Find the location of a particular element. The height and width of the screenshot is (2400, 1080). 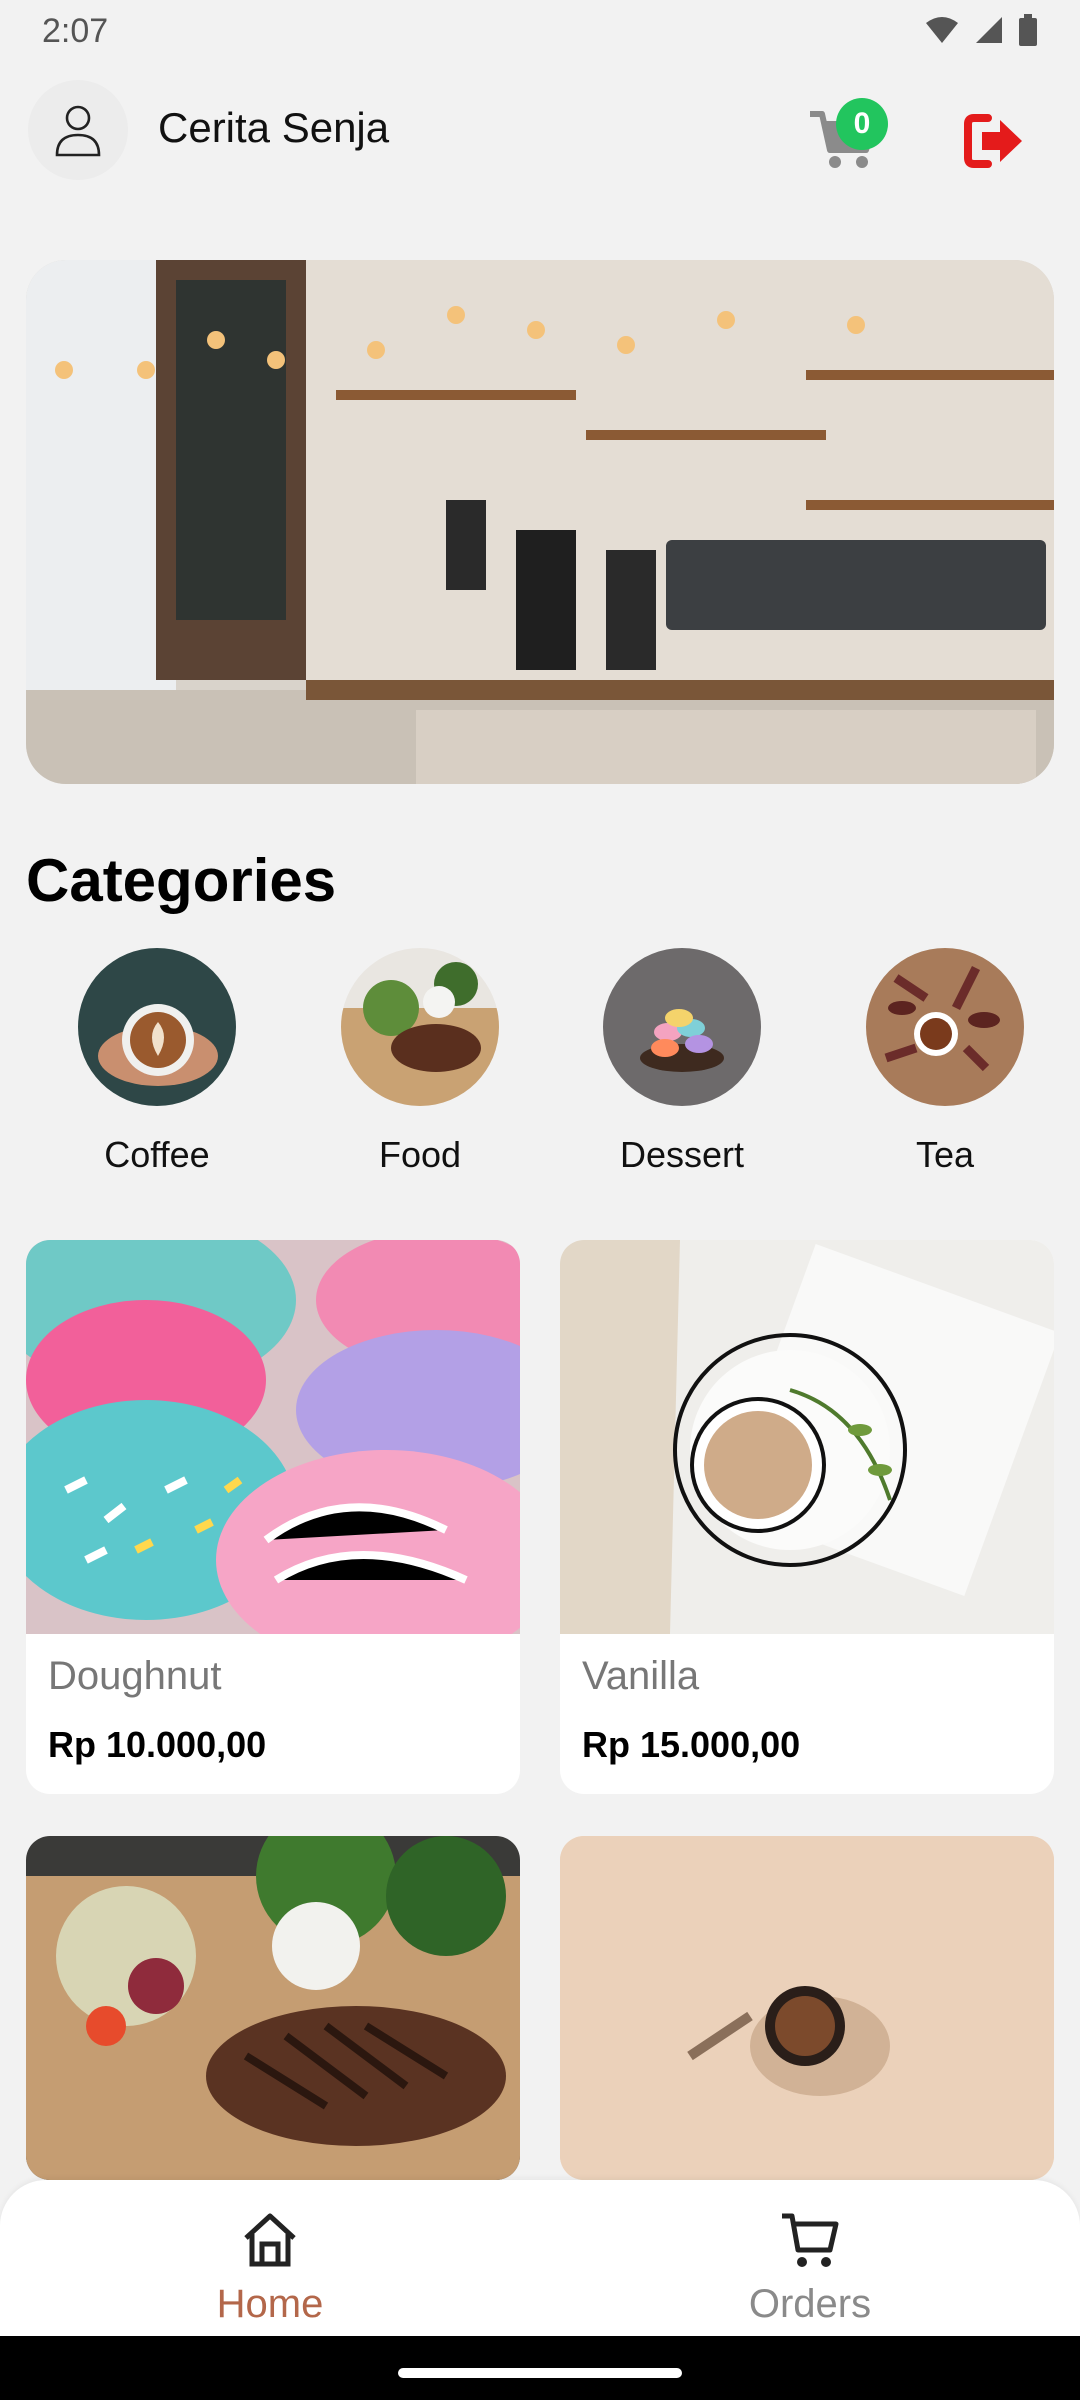

category-tea: Tea is located at coordinates (945, 1063).